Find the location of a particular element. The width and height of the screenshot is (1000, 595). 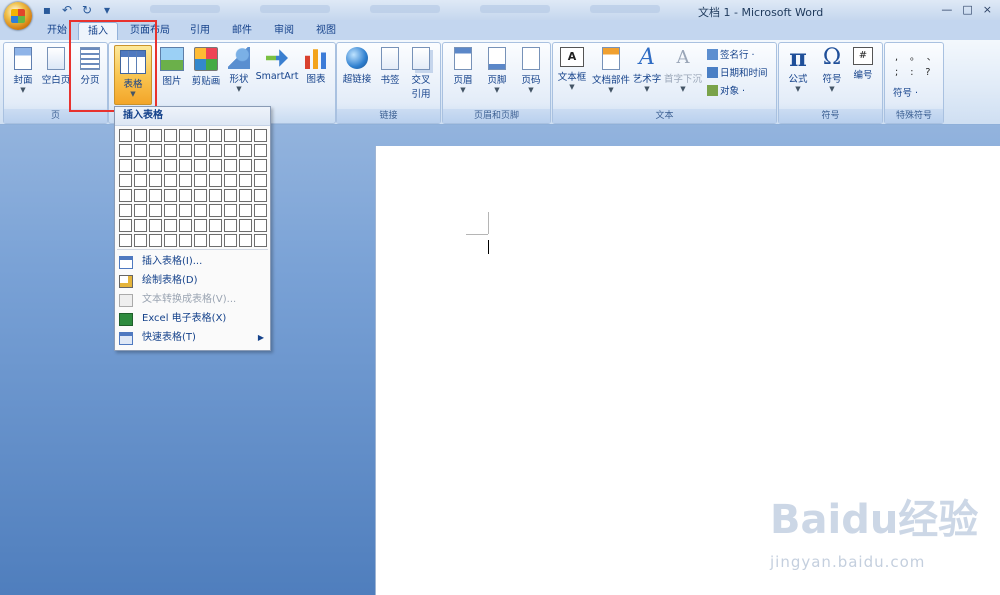

header-button: 页眉 ▼ is located at coordinates (463, 70).